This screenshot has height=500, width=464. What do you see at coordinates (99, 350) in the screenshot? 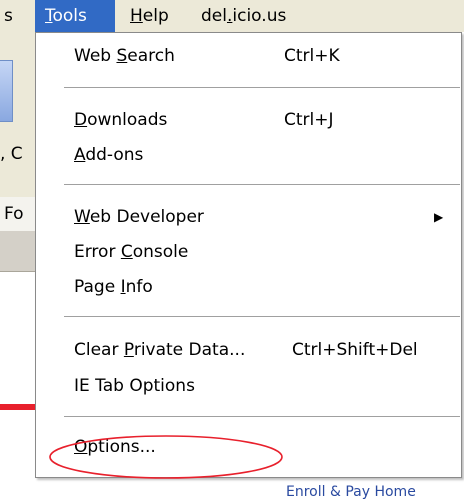
I see `label-pre: Clear` at bounding box center [99, 350].